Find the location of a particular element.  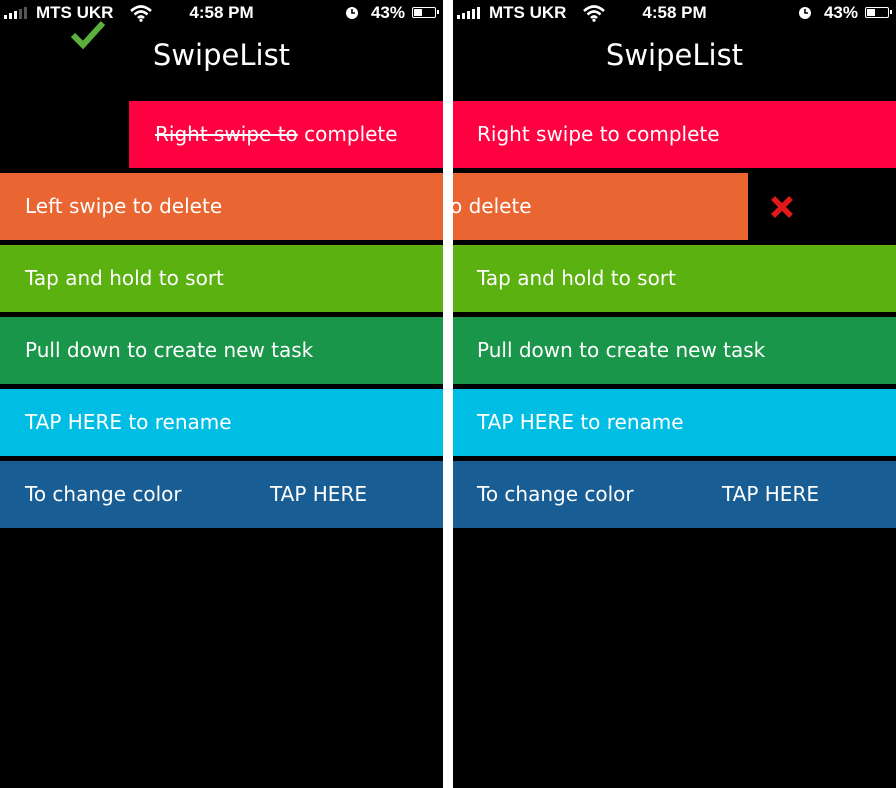

delete-x-icon is located at coordinates (782, 207).